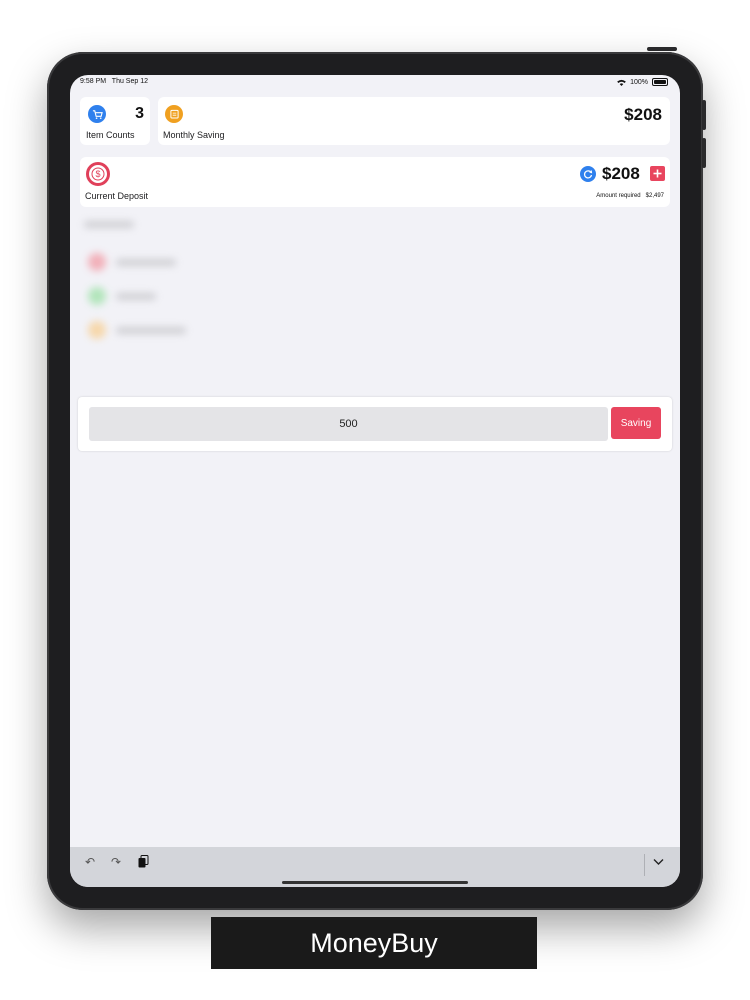 The width and height of the screenshot is (750, 1000). I want to click on amount-required-label: Amount required, so click(618, 196).